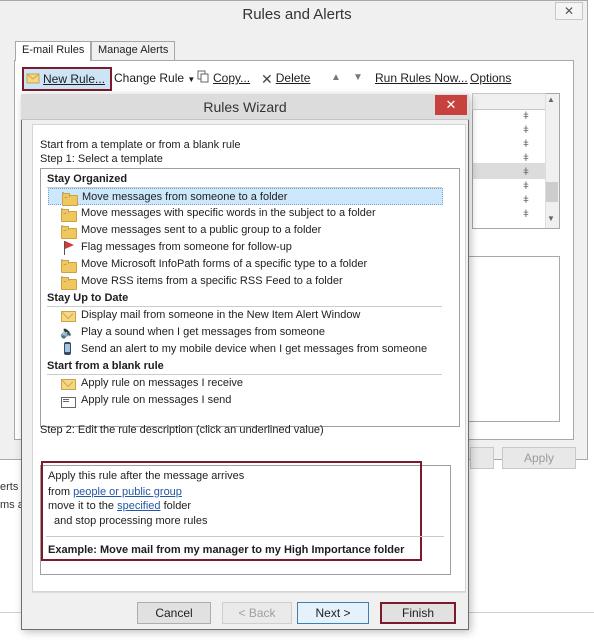 The height and width of the screenshot is (644, 594). What do you see at coordinates (257, 613) in the screenshot?
I see `back-button: < Back` at bounding box center [257, 613].